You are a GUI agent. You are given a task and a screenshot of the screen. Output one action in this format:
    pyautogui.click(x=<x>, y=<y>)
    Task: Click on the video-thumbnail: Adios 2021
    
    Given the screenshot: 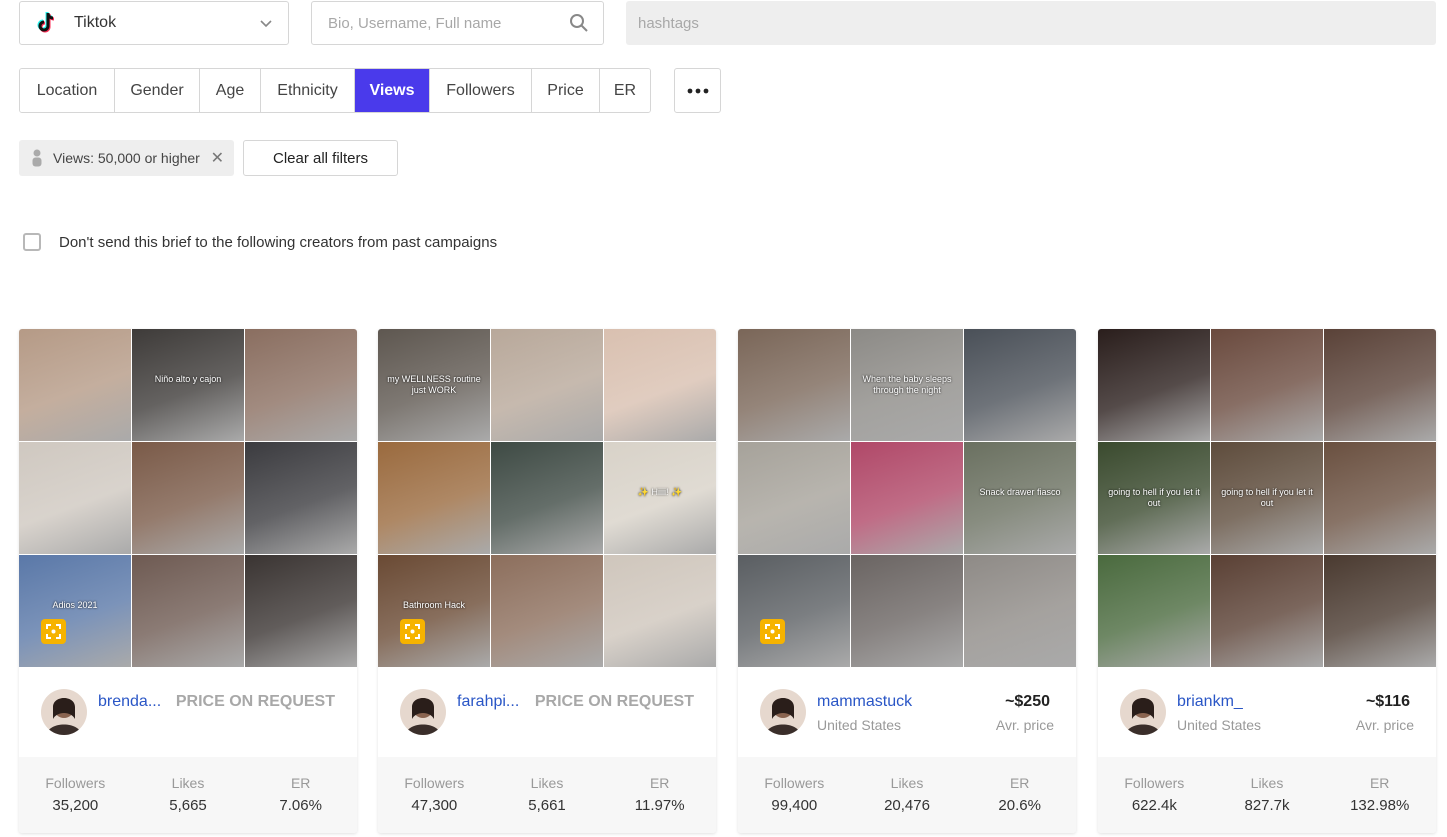 What is the action you would take?
    pyautogui.click(x=75, y=611)
    